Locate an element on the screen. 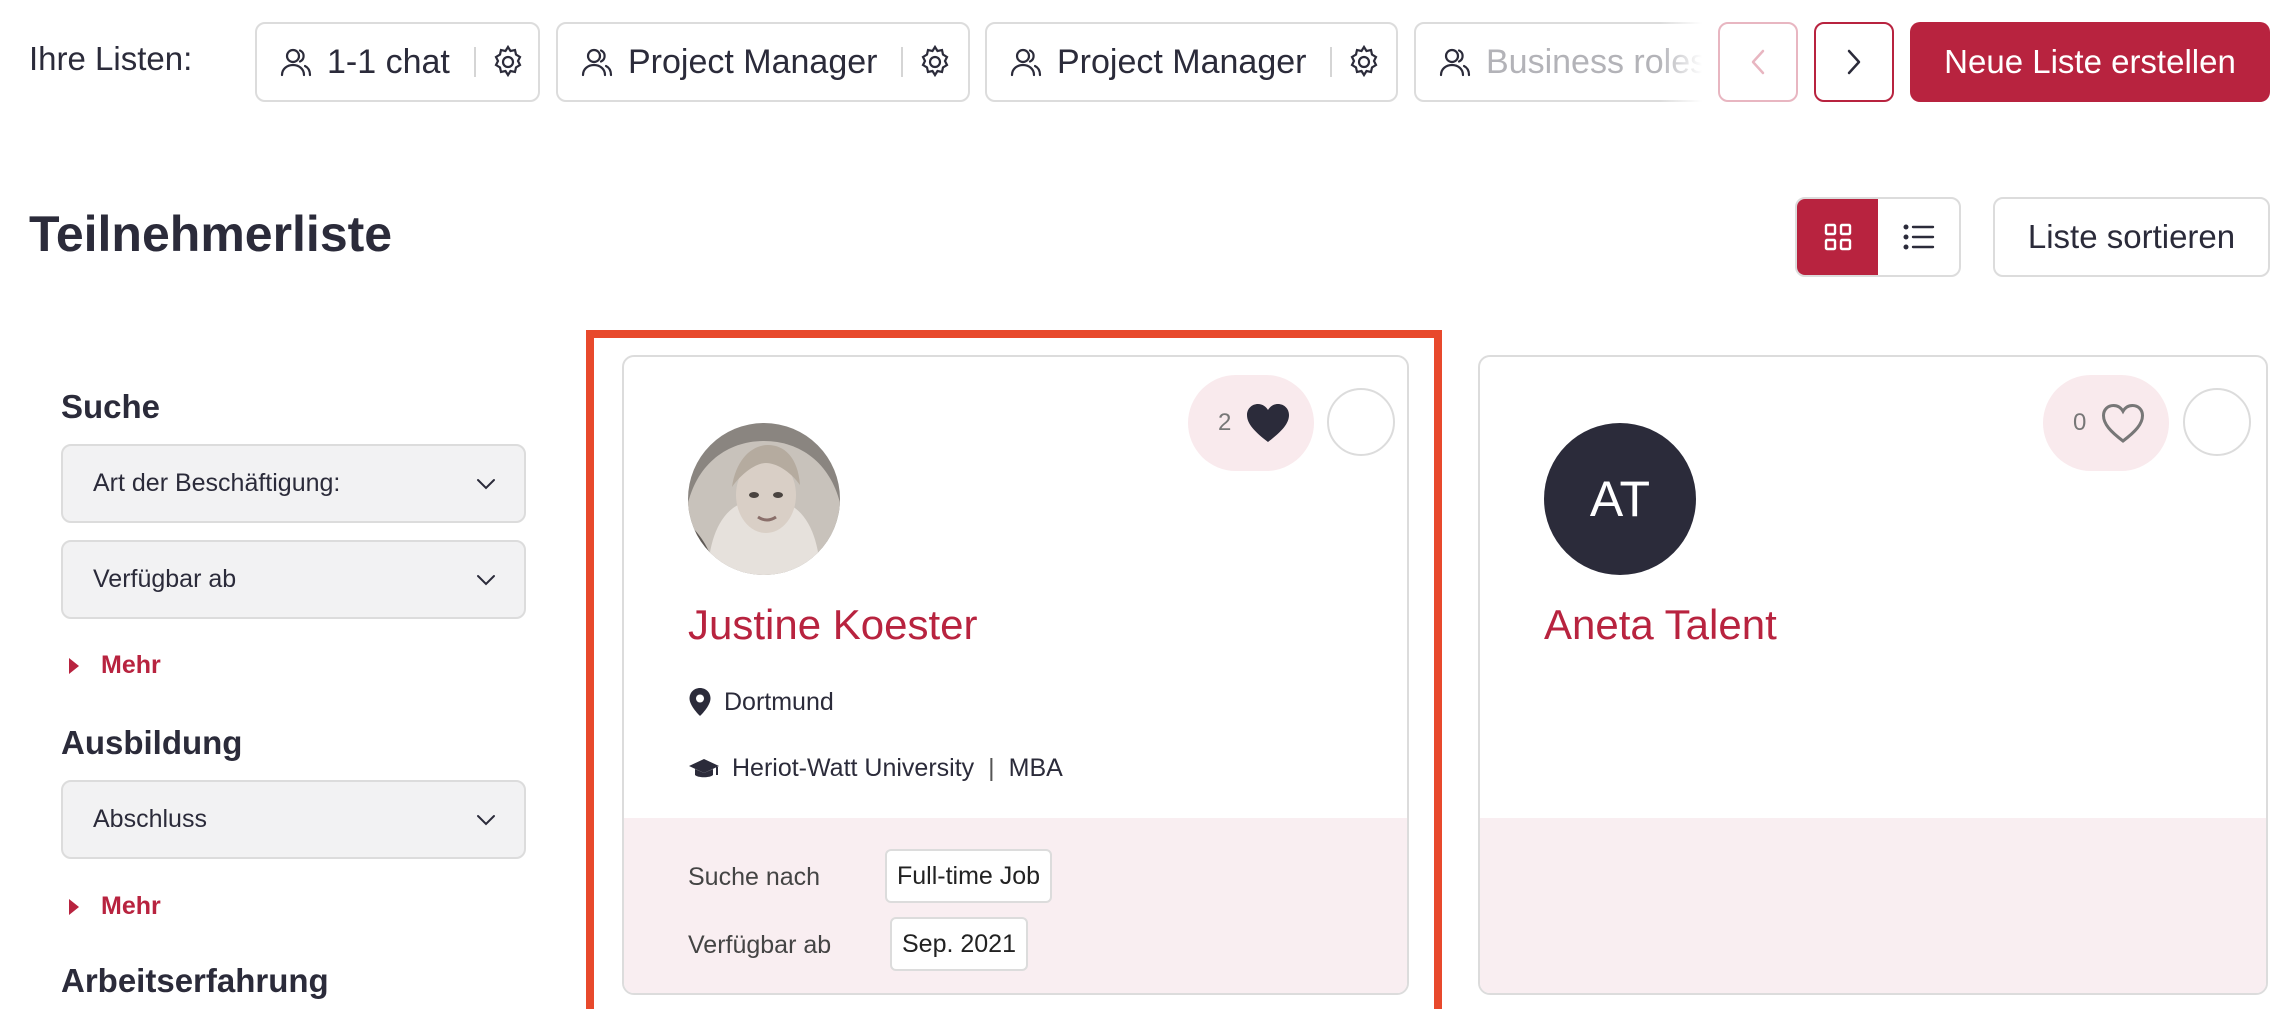  location-row: Dortmund is located at coordinates (761, 702).